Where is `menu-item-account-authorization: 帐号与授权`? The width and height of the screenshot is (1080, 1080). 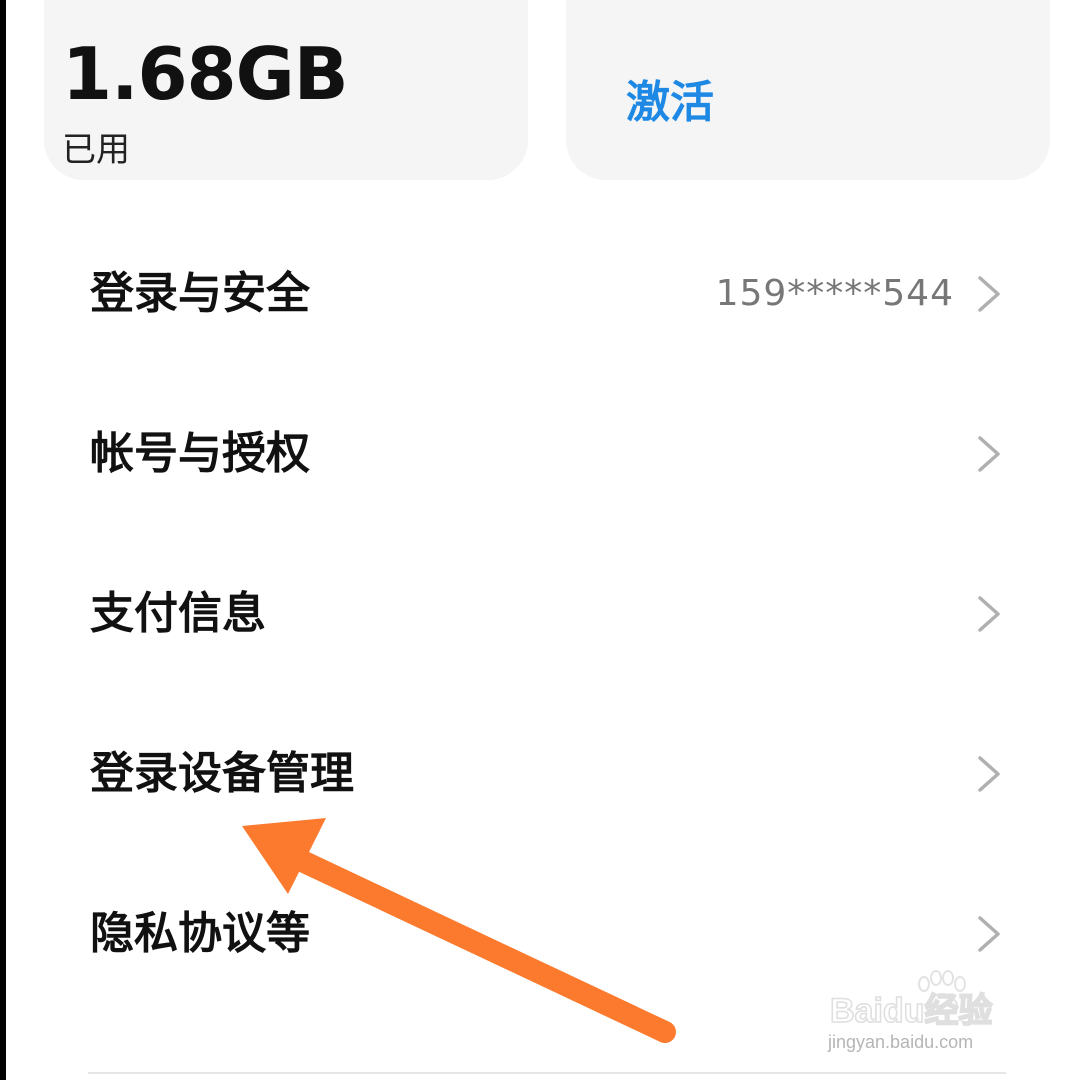
menu-item-account-authorization: 帐号与授权 is located at coordinates (540, 454).